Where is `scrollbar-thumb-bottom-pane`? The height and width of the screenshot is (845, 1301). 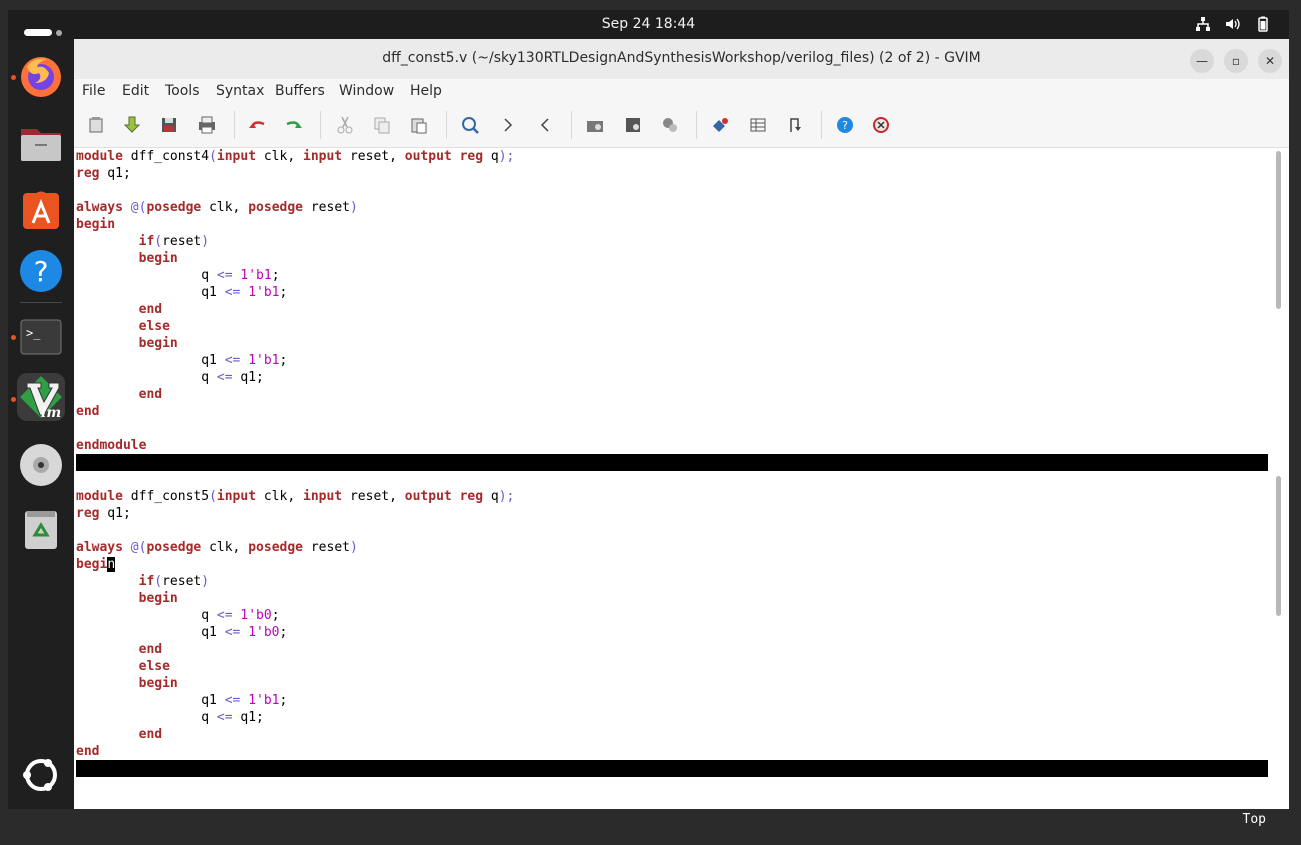
scrollbar-thumb-bottom-pane is located at coordinates (1278, 546).